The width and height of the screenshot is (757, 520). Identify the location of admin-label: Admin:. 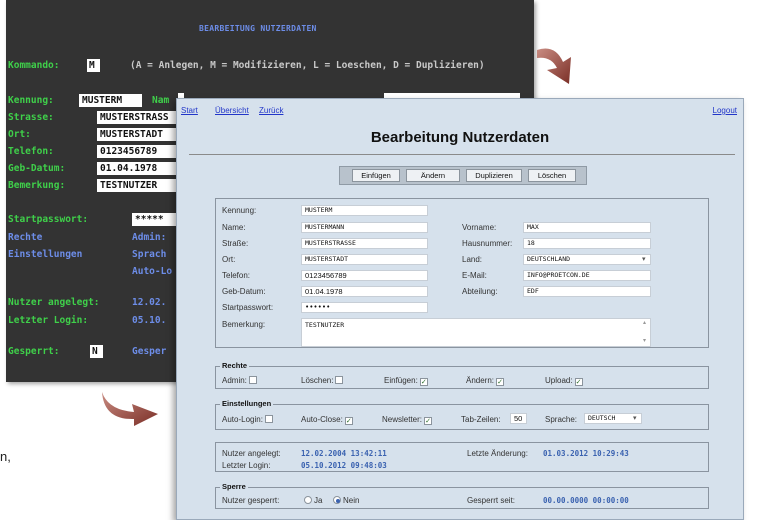
(234, 380).